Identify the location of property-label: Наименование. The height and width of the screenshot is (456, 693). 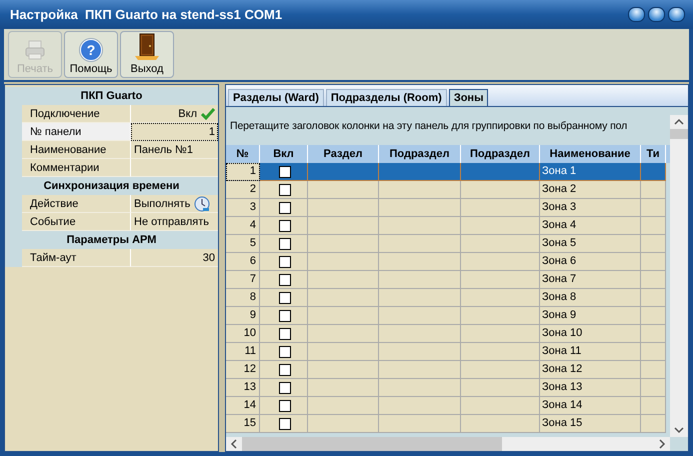
(76, 150).